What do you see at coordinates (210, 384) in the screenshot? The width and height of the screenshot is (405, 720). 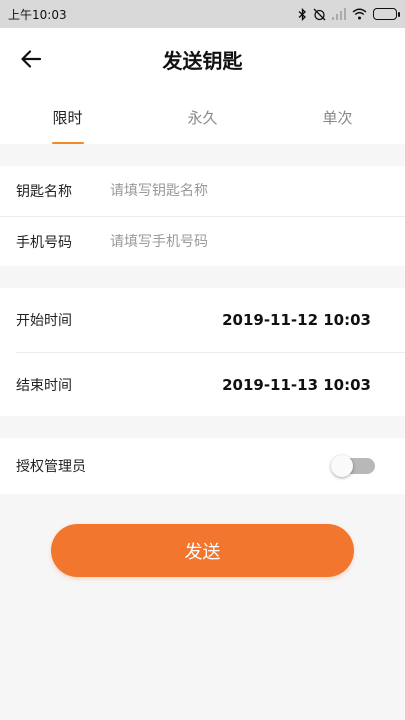 I see `end-time-row: 结束时间 2019-11-13 10:03` at bounding box center [210, 384].